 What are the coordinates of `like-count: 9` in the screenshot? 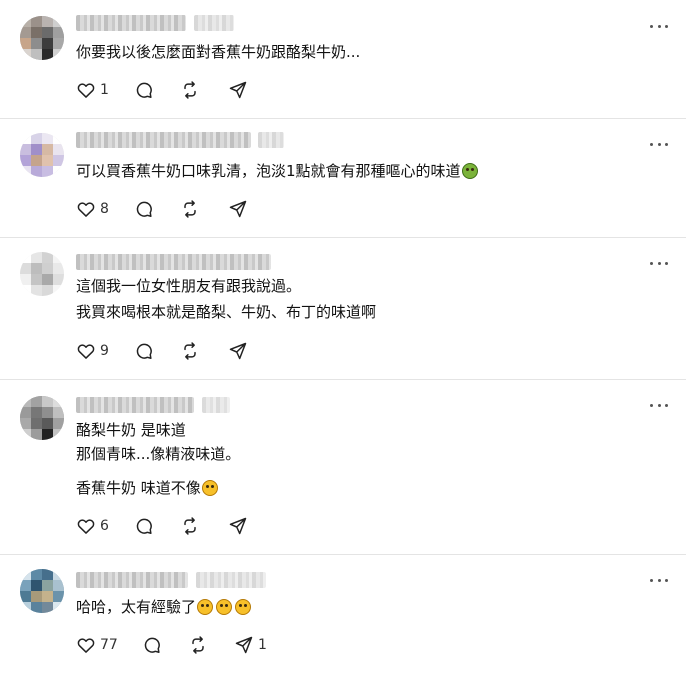 It's located at (104, 351).